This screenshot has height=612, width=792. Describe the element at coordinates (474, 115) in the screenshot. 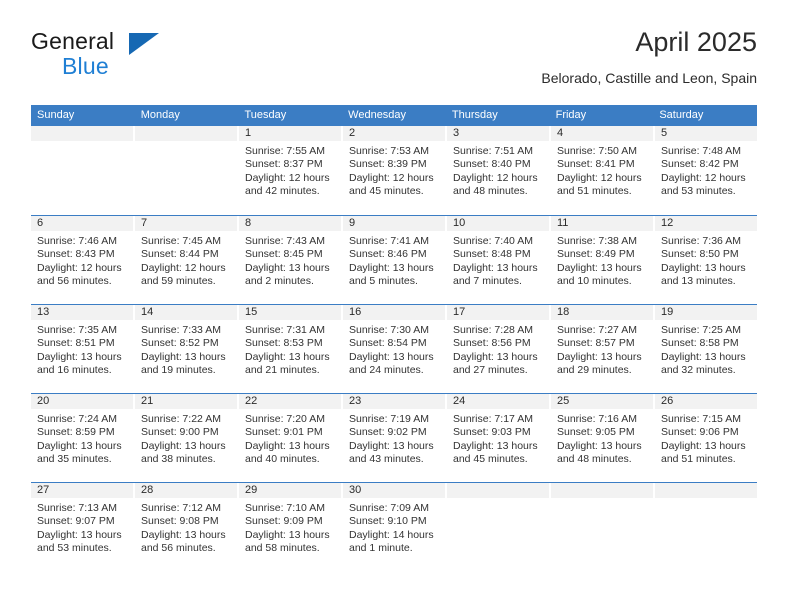

I see `weekday-header-thursday: Thursday` at that location.